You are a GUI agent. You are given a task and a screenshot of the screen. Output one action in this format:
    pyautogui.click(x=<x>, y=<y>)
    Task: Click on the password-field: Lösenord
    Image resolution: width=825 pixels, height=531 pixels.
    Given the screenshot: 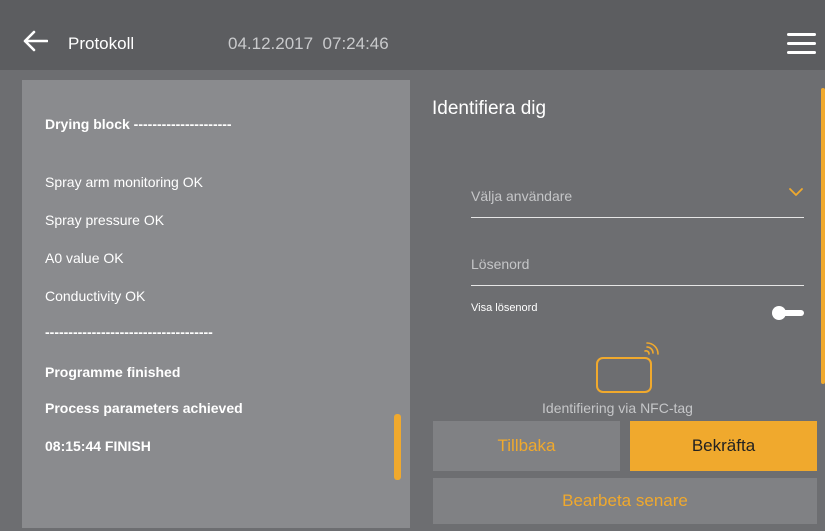 What is the action you would take?
    pyautogui.click(x=637, y=267)
    